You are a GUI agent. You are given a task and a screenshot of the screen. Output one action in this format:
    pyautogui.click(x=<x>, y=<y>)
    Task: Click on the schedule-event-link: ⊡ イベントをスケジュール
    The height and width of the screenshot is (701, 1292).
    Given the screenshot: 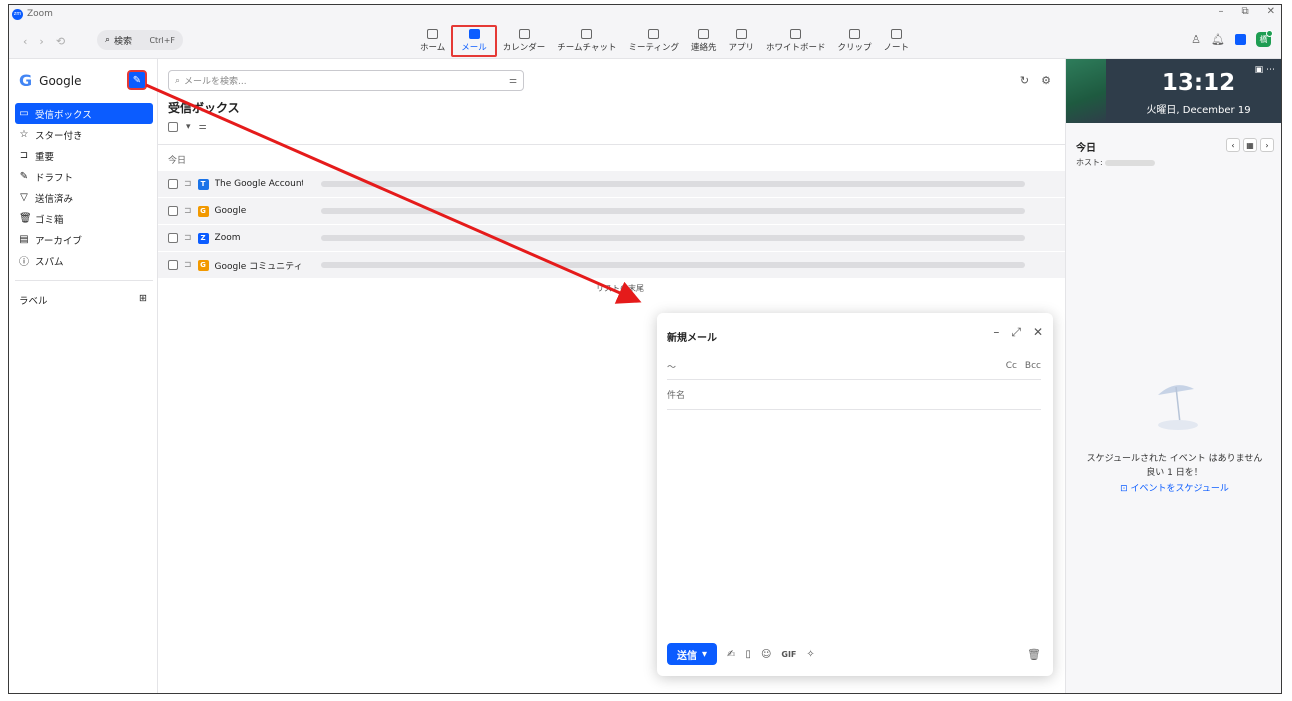 What is the action you would take?
    pyautogui.click(x=1173, y=487)
    